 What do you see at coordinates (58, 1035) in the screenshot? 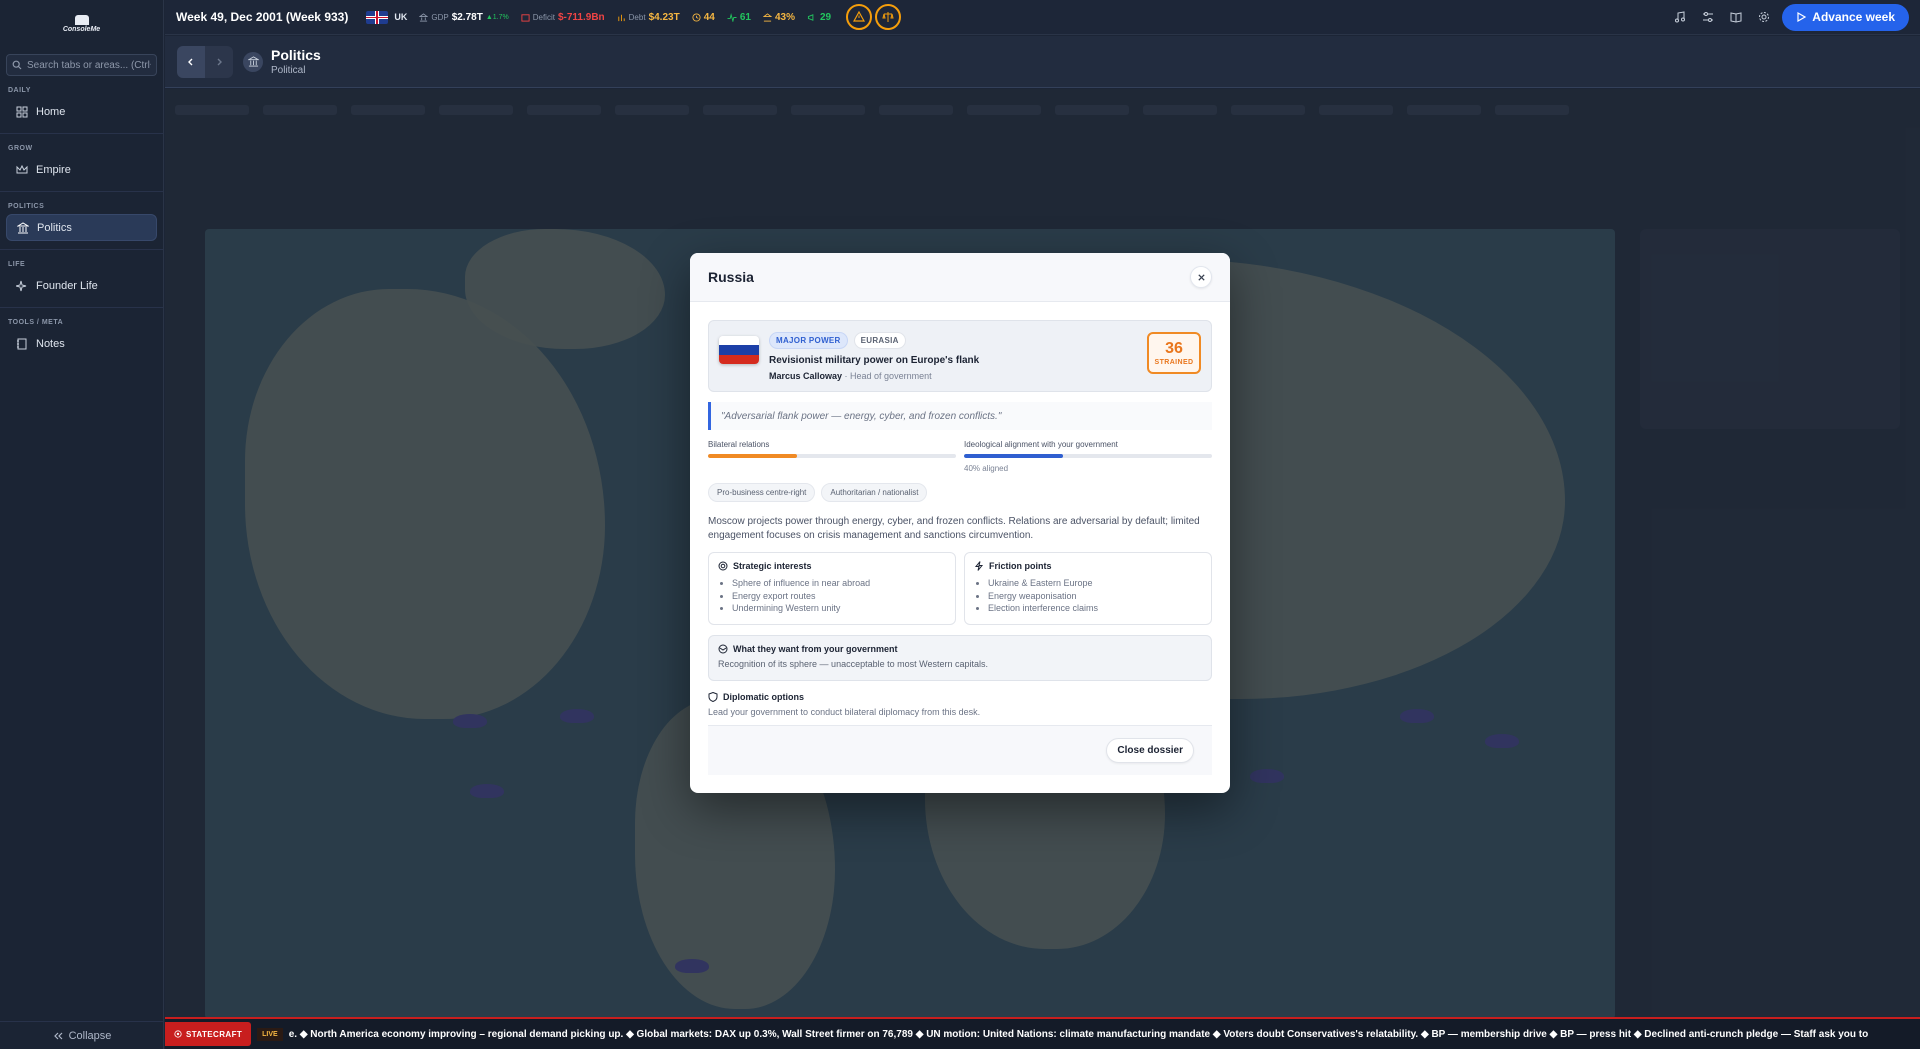
I see `chevrons-left-icon` at bounding box center [58, 1035].